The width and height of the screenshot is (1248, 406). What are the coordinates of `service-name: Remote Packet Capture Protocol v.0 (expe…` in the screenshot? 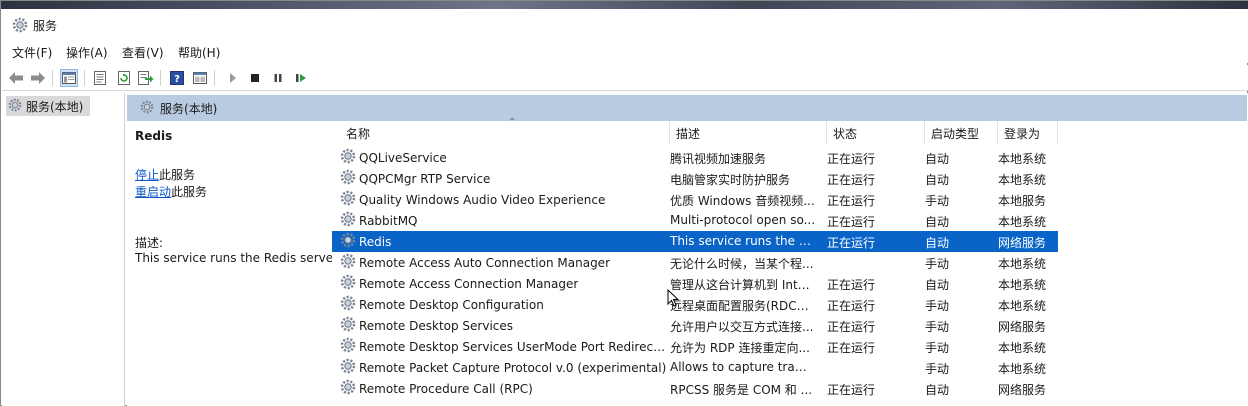 It's located at (513, 367).